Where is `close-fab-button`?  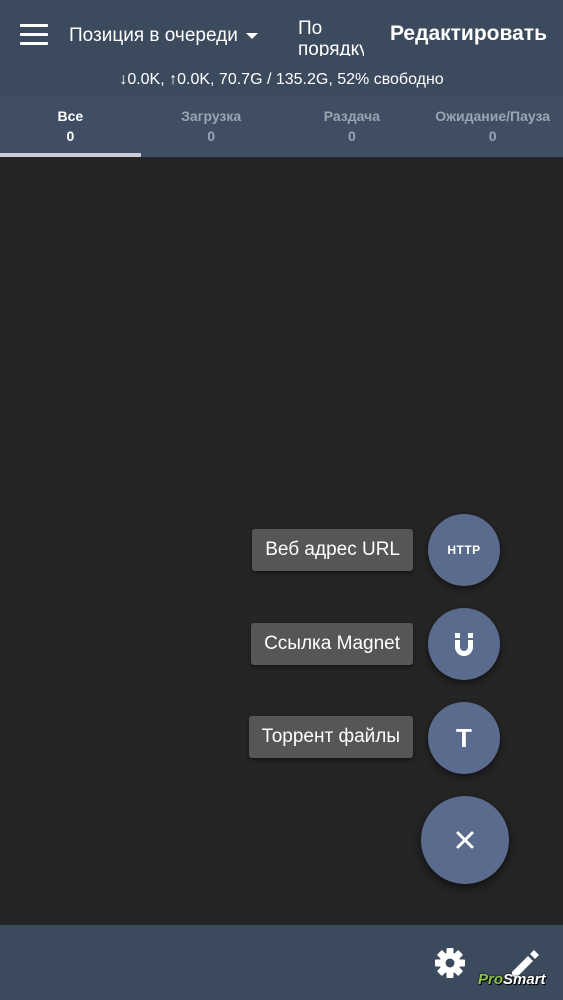 close-fab-button is located at coordinates (465, 840).